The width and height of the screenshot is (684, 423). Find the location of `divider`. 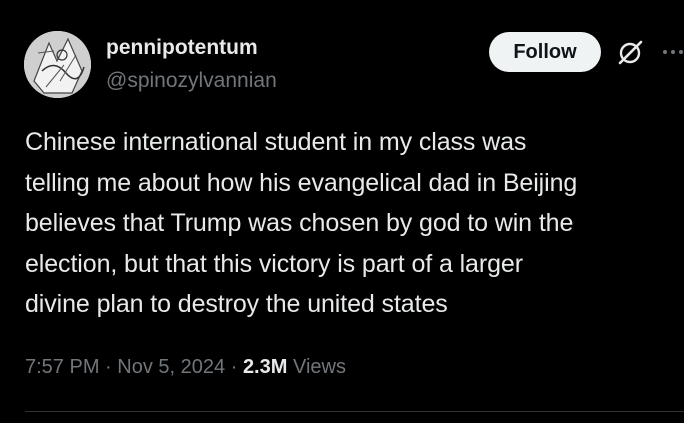

divider is located at coordinates (354, 411).